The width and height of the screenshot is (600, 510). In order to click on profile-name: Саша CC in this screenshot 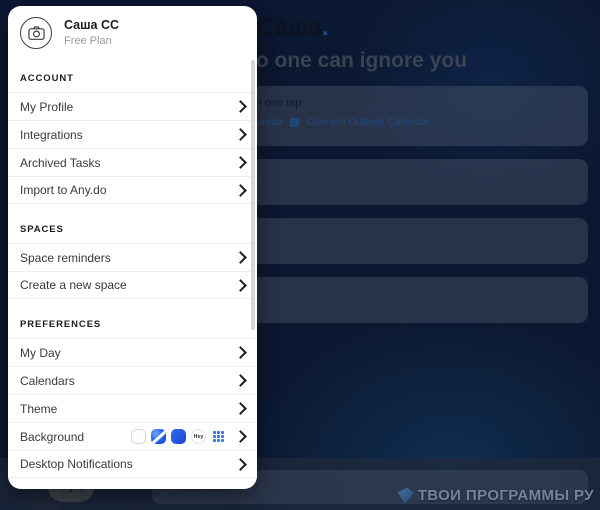, I will do `click(92, 25)`.